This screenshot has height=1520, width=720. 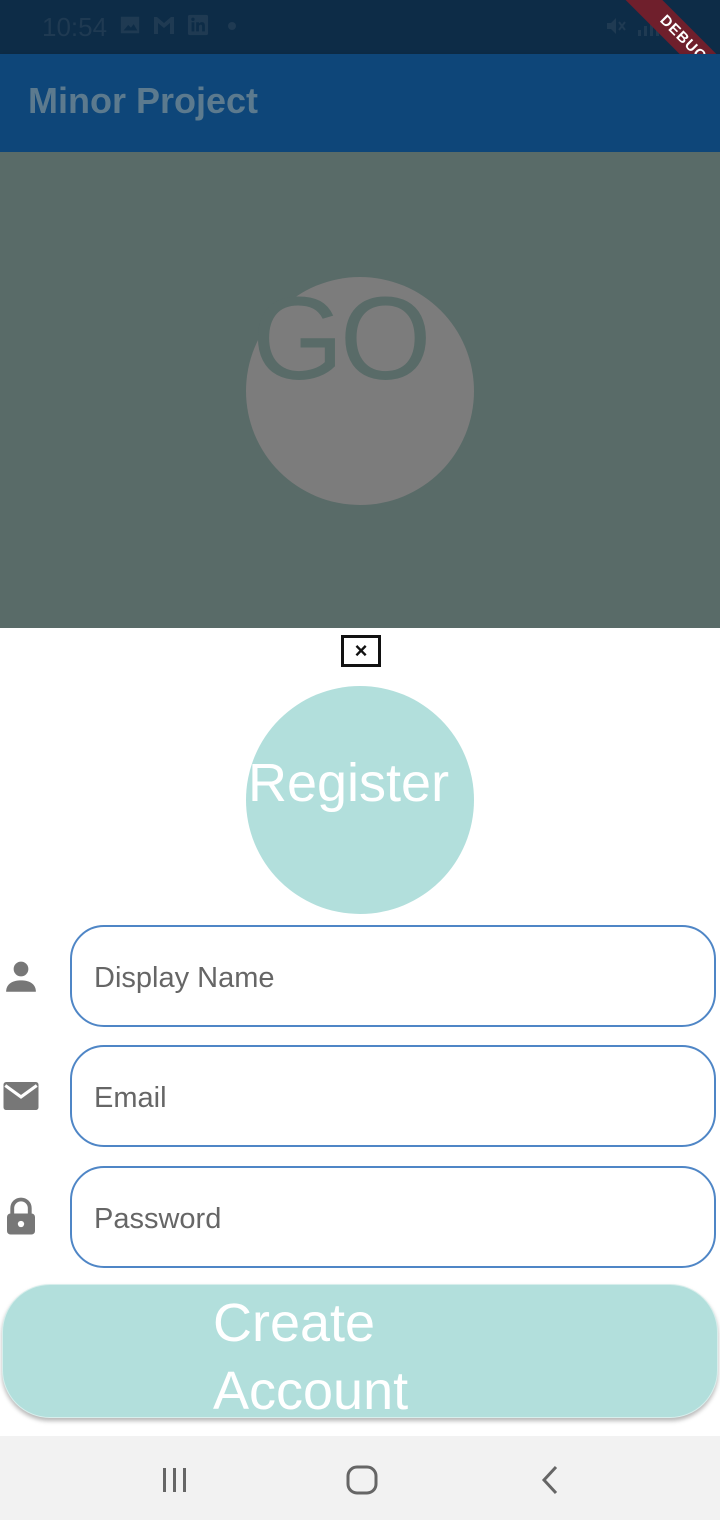 What do you see at coordinates (130, 26) in the screenshot?
I see `image-icon` at bounding box center [130, 26].